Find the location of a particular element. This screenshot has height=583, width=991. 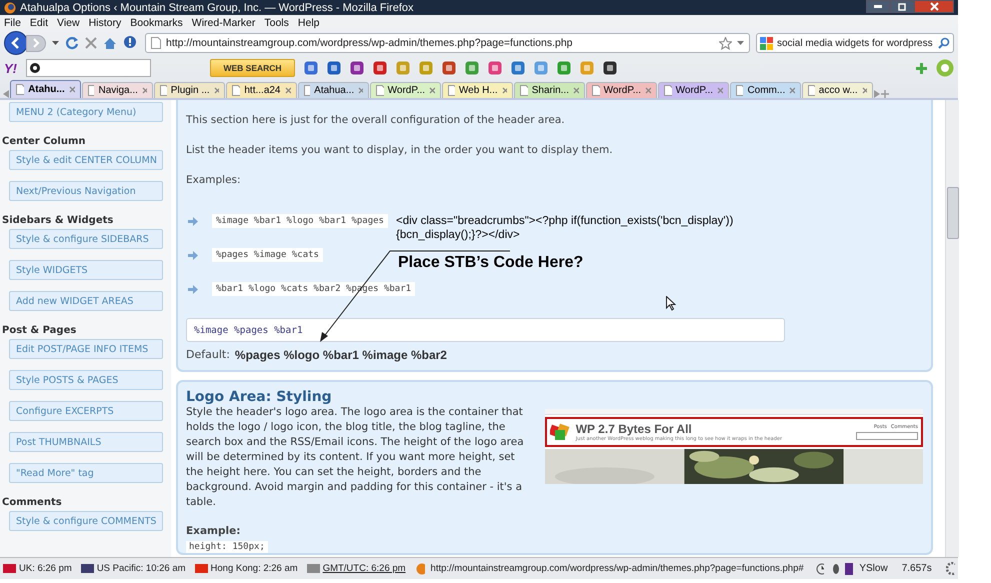

home-icon is located at coordinates (110, 43).